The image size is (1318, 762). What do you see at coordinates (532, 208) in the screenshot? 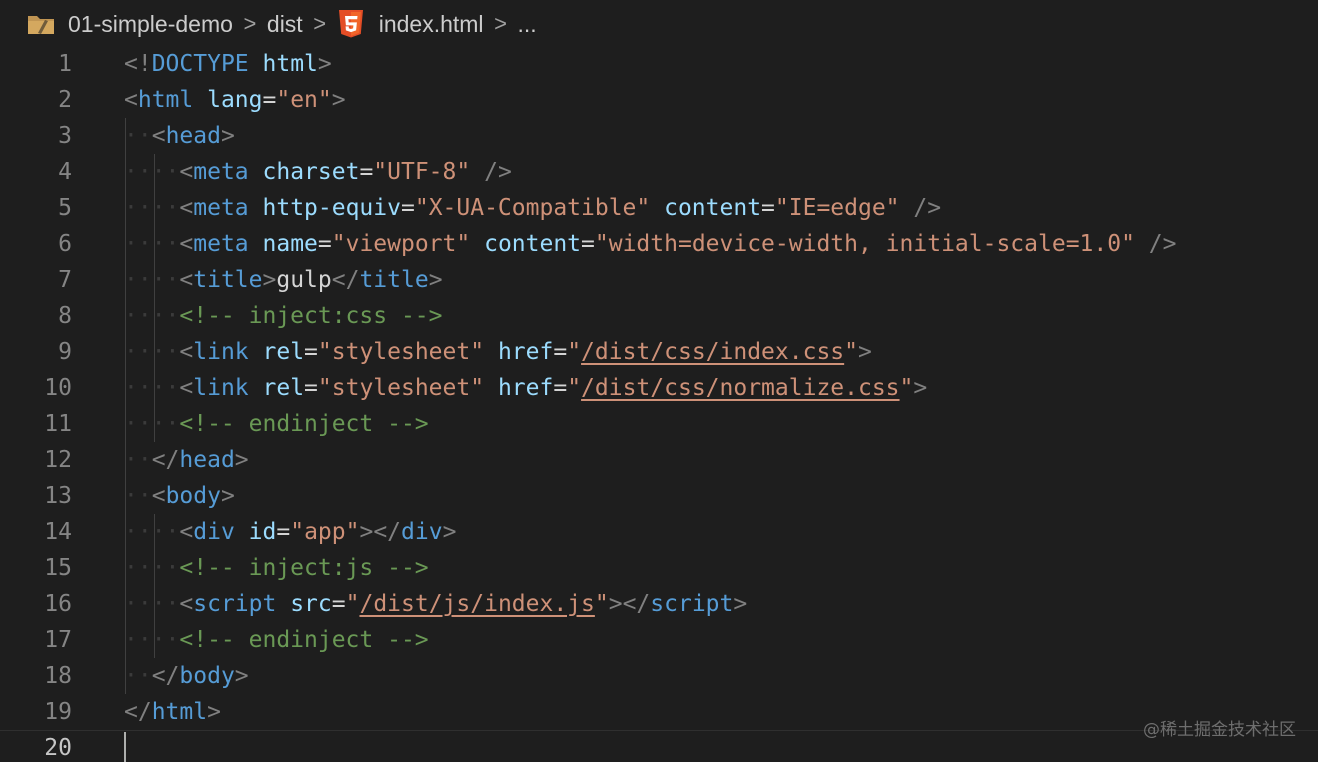
I see `code-string: "X-UA-Compatible"` at bounding box center [532, 208].